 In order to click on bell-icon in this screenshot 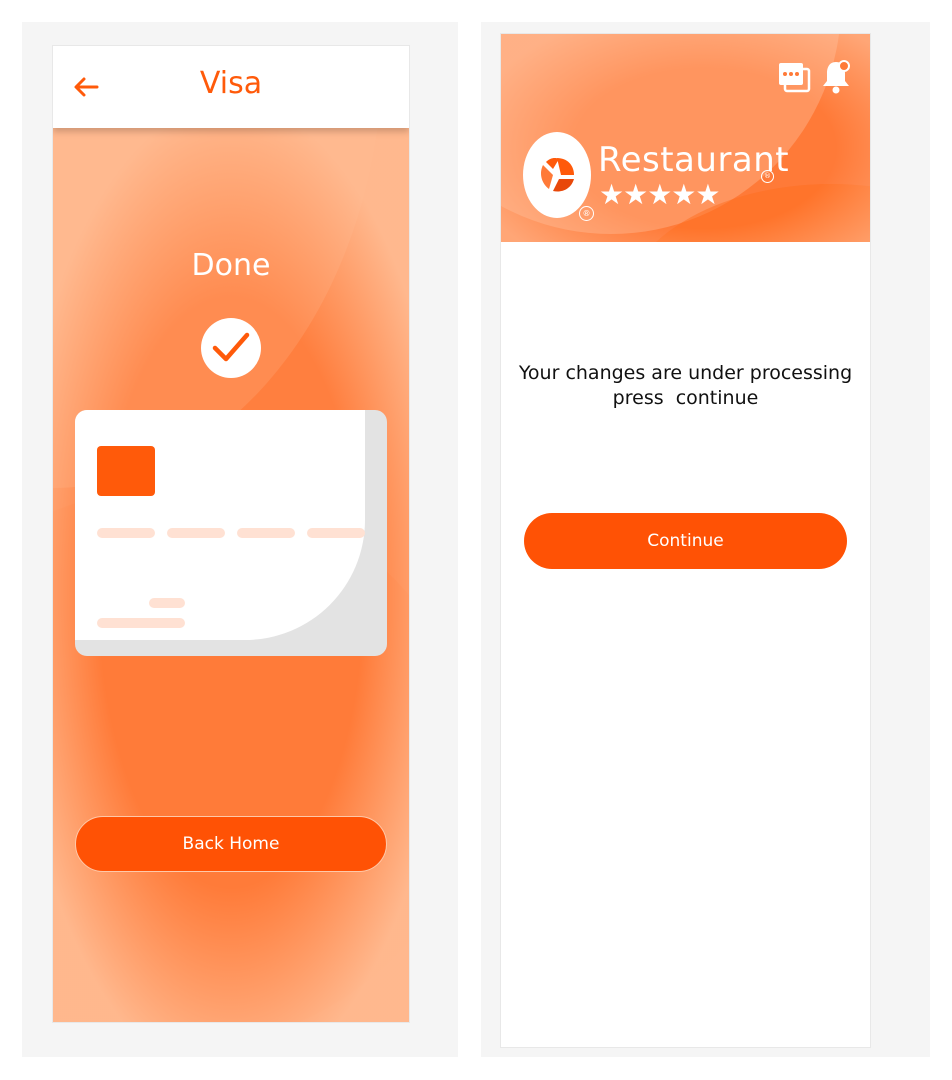, I will do `click(836, 76)`.